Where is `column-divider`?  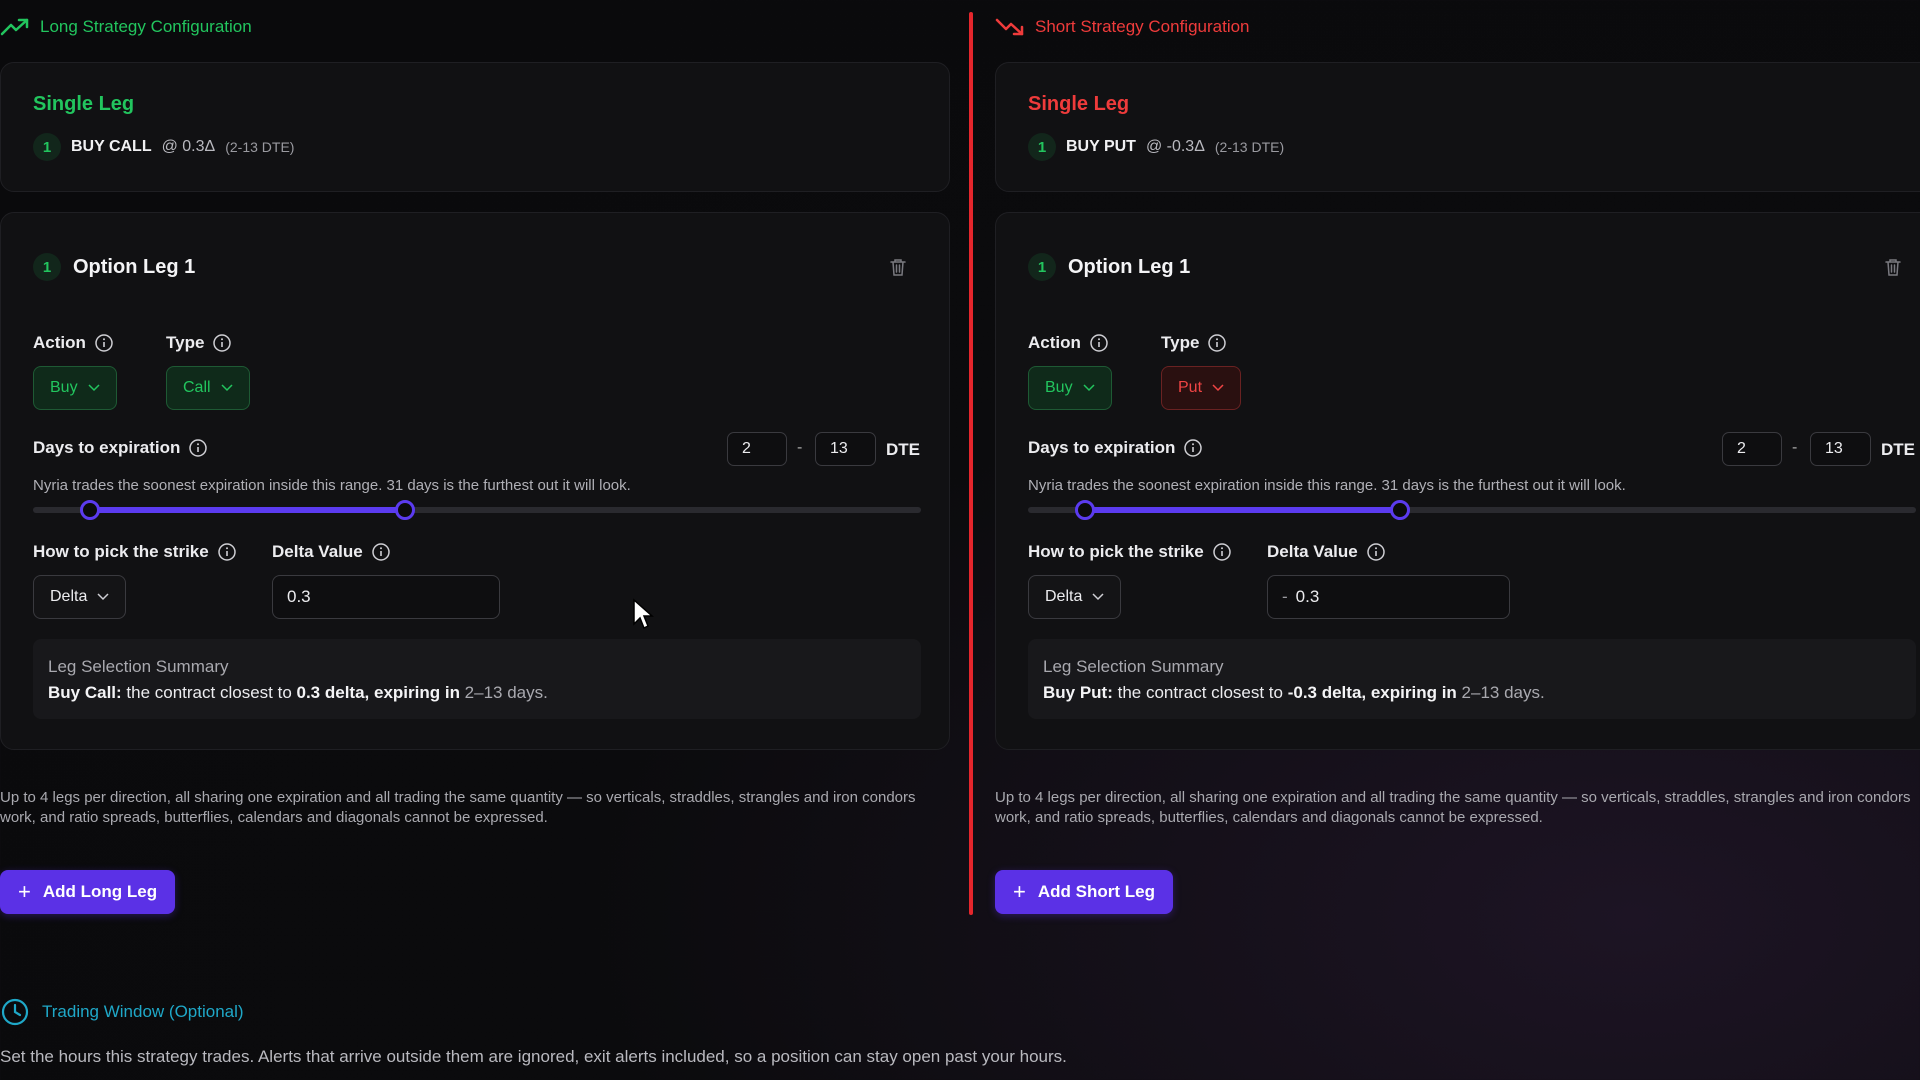 column-divider is located at coordinates (971, 463).